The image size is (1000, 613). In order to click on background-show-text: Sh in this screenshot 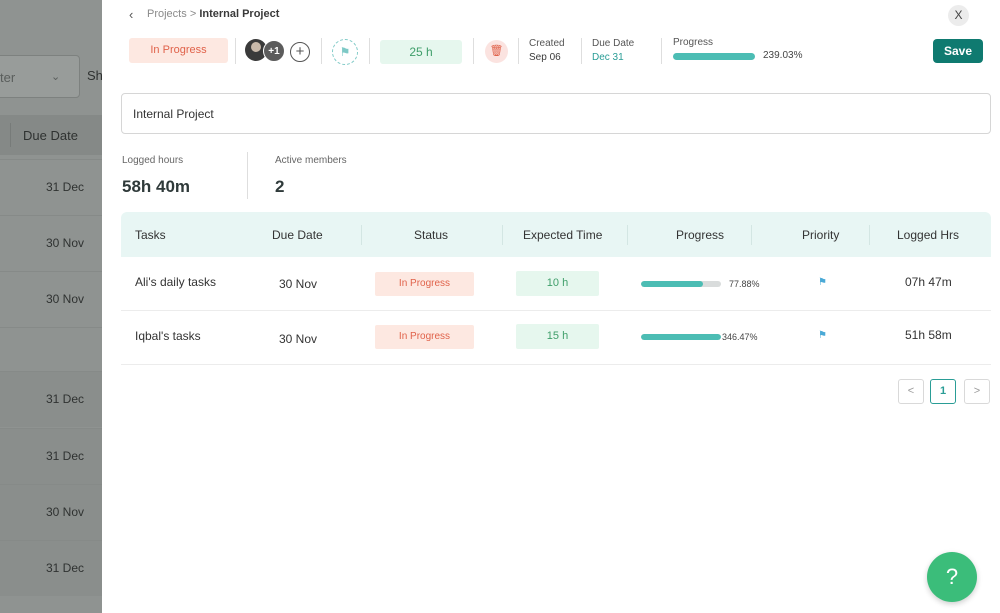, I will do `click(94, 75)`.